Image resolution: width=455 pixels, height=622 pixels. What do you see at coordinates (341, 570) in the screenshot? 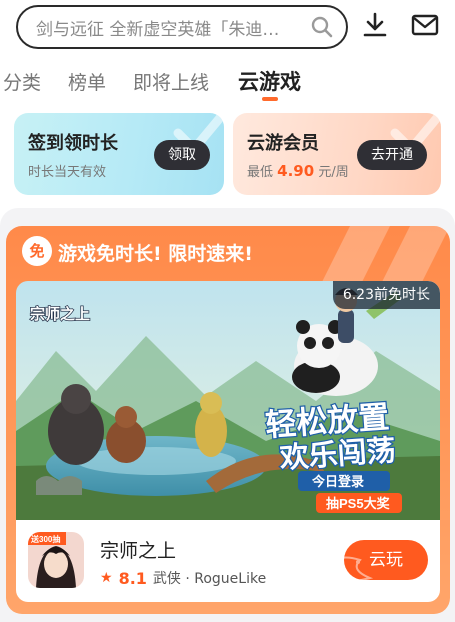
I see `watermark-bird-icon` at bounding box center [341, 570].